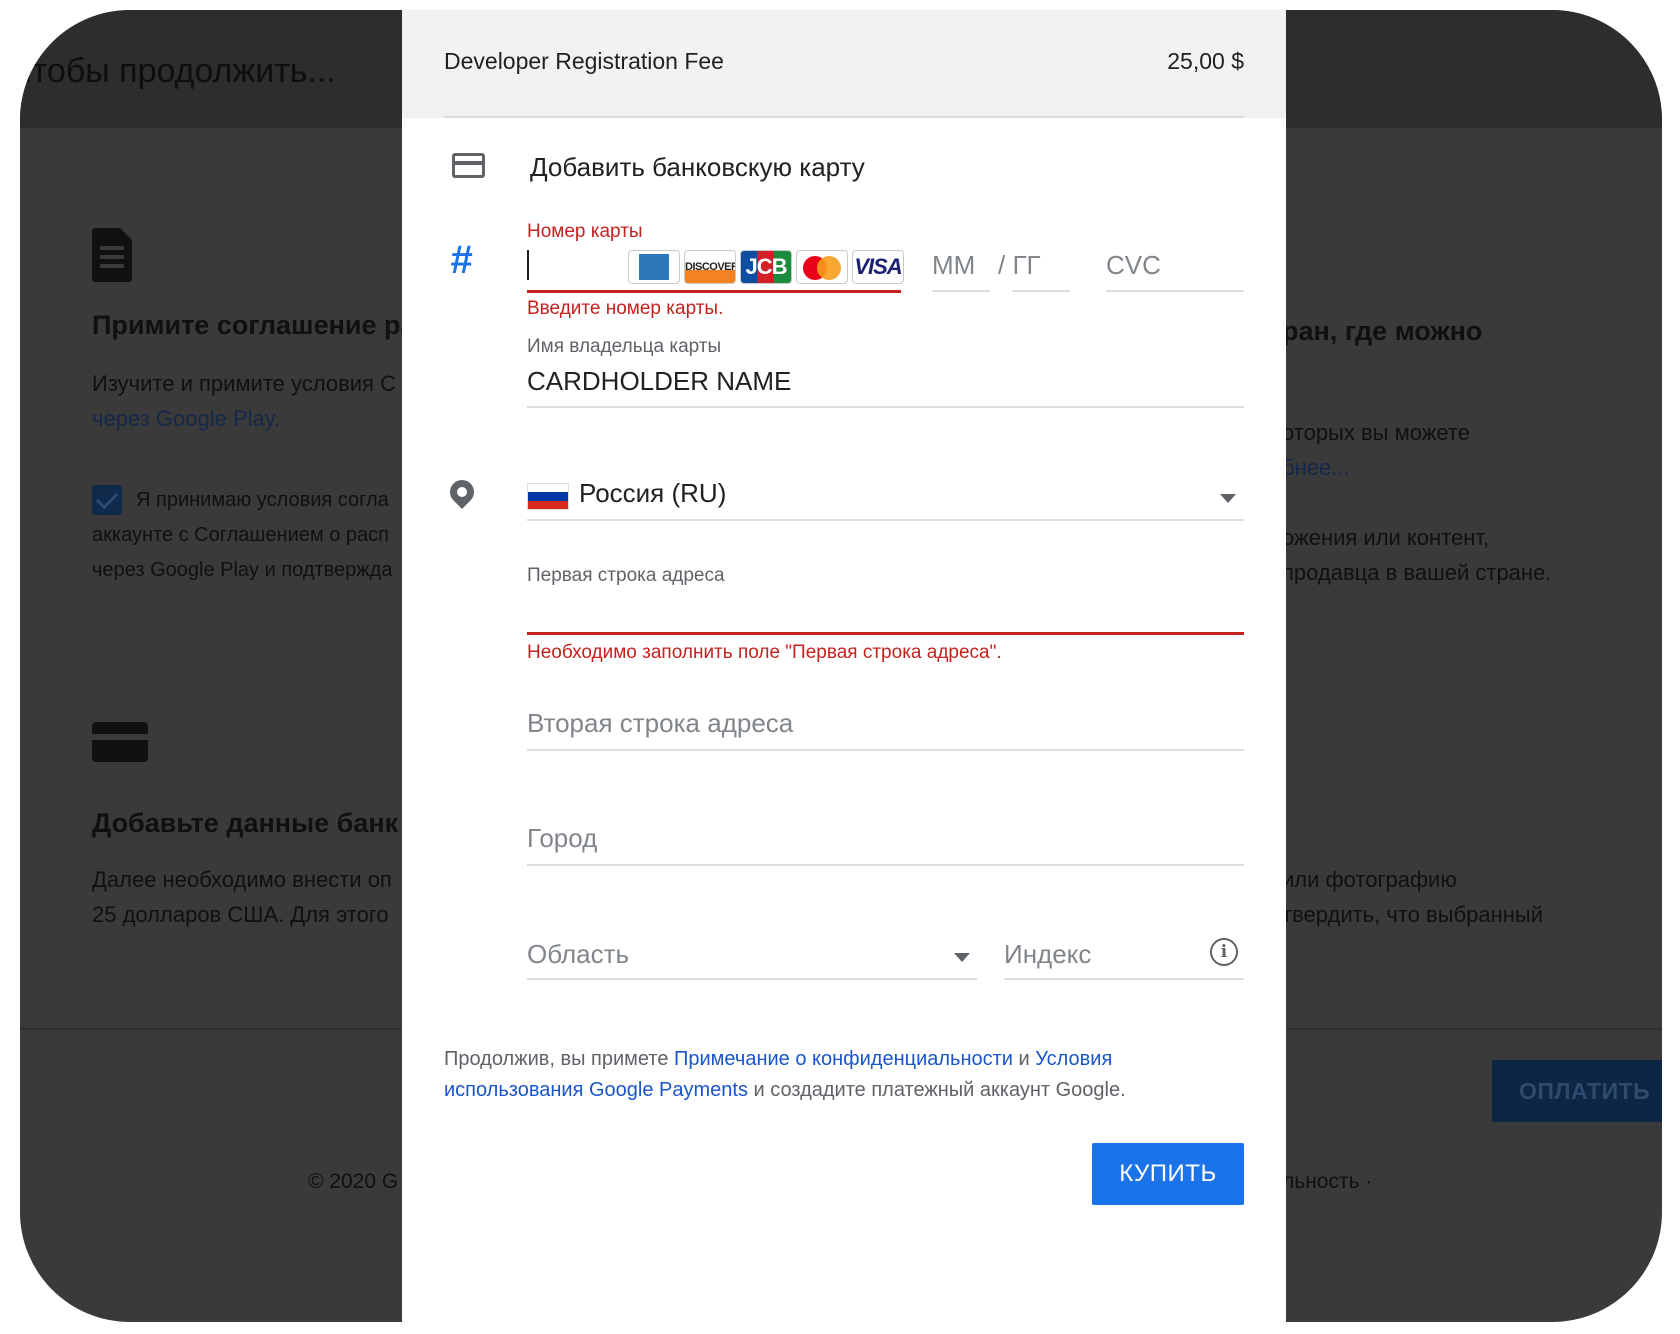 The image size is (1680, 1334). Describe the element at coordinates (652, 493) in the screenshot. I see `country-select: Россия (RU)` at that location.